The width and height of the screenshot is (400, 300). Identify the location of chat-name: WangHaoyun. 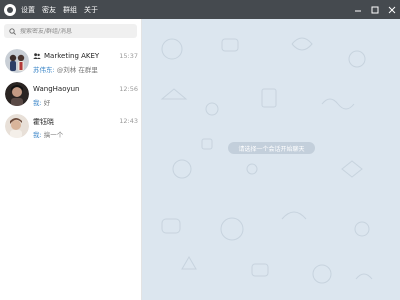
(56, 89).